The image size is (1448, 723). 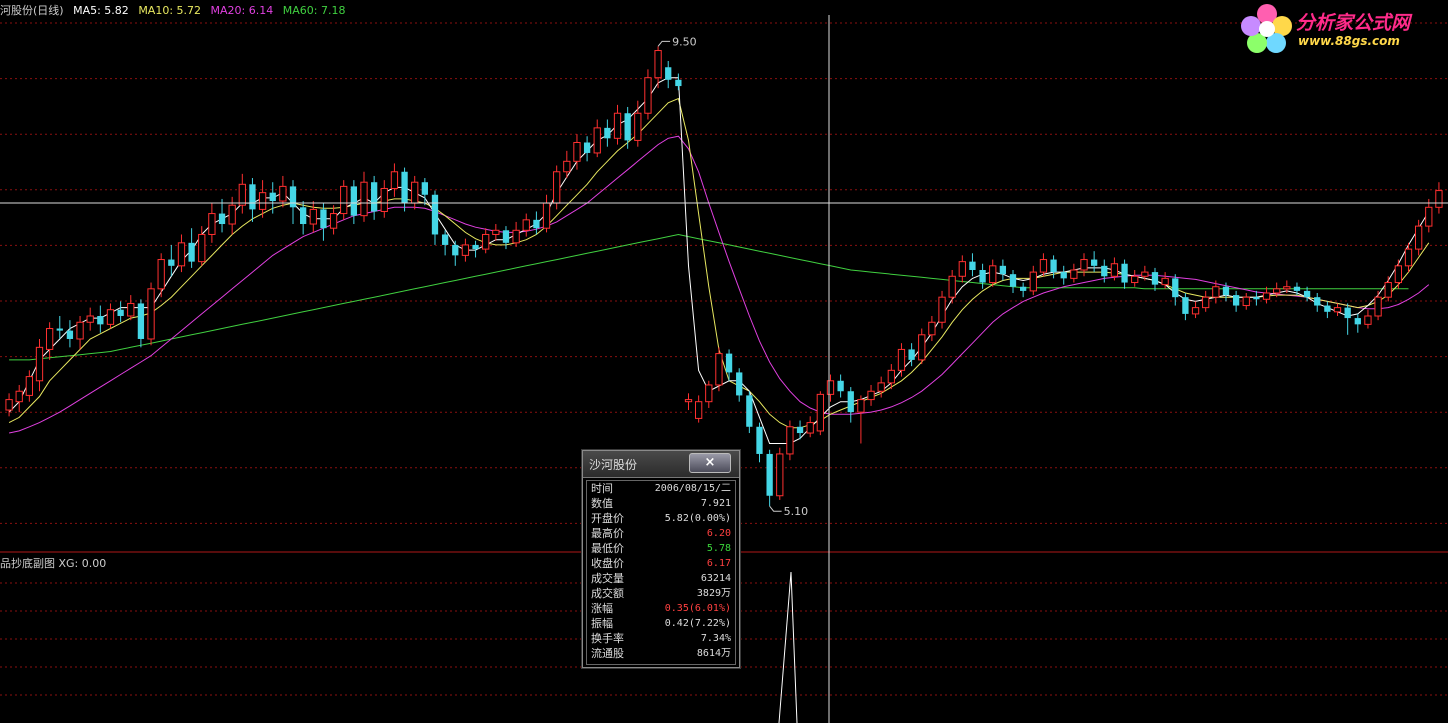 What do you see at coordinates (607, 518) in the screenshot?
I see `quote-key: 开盘价` at bounding box center [607, 518].